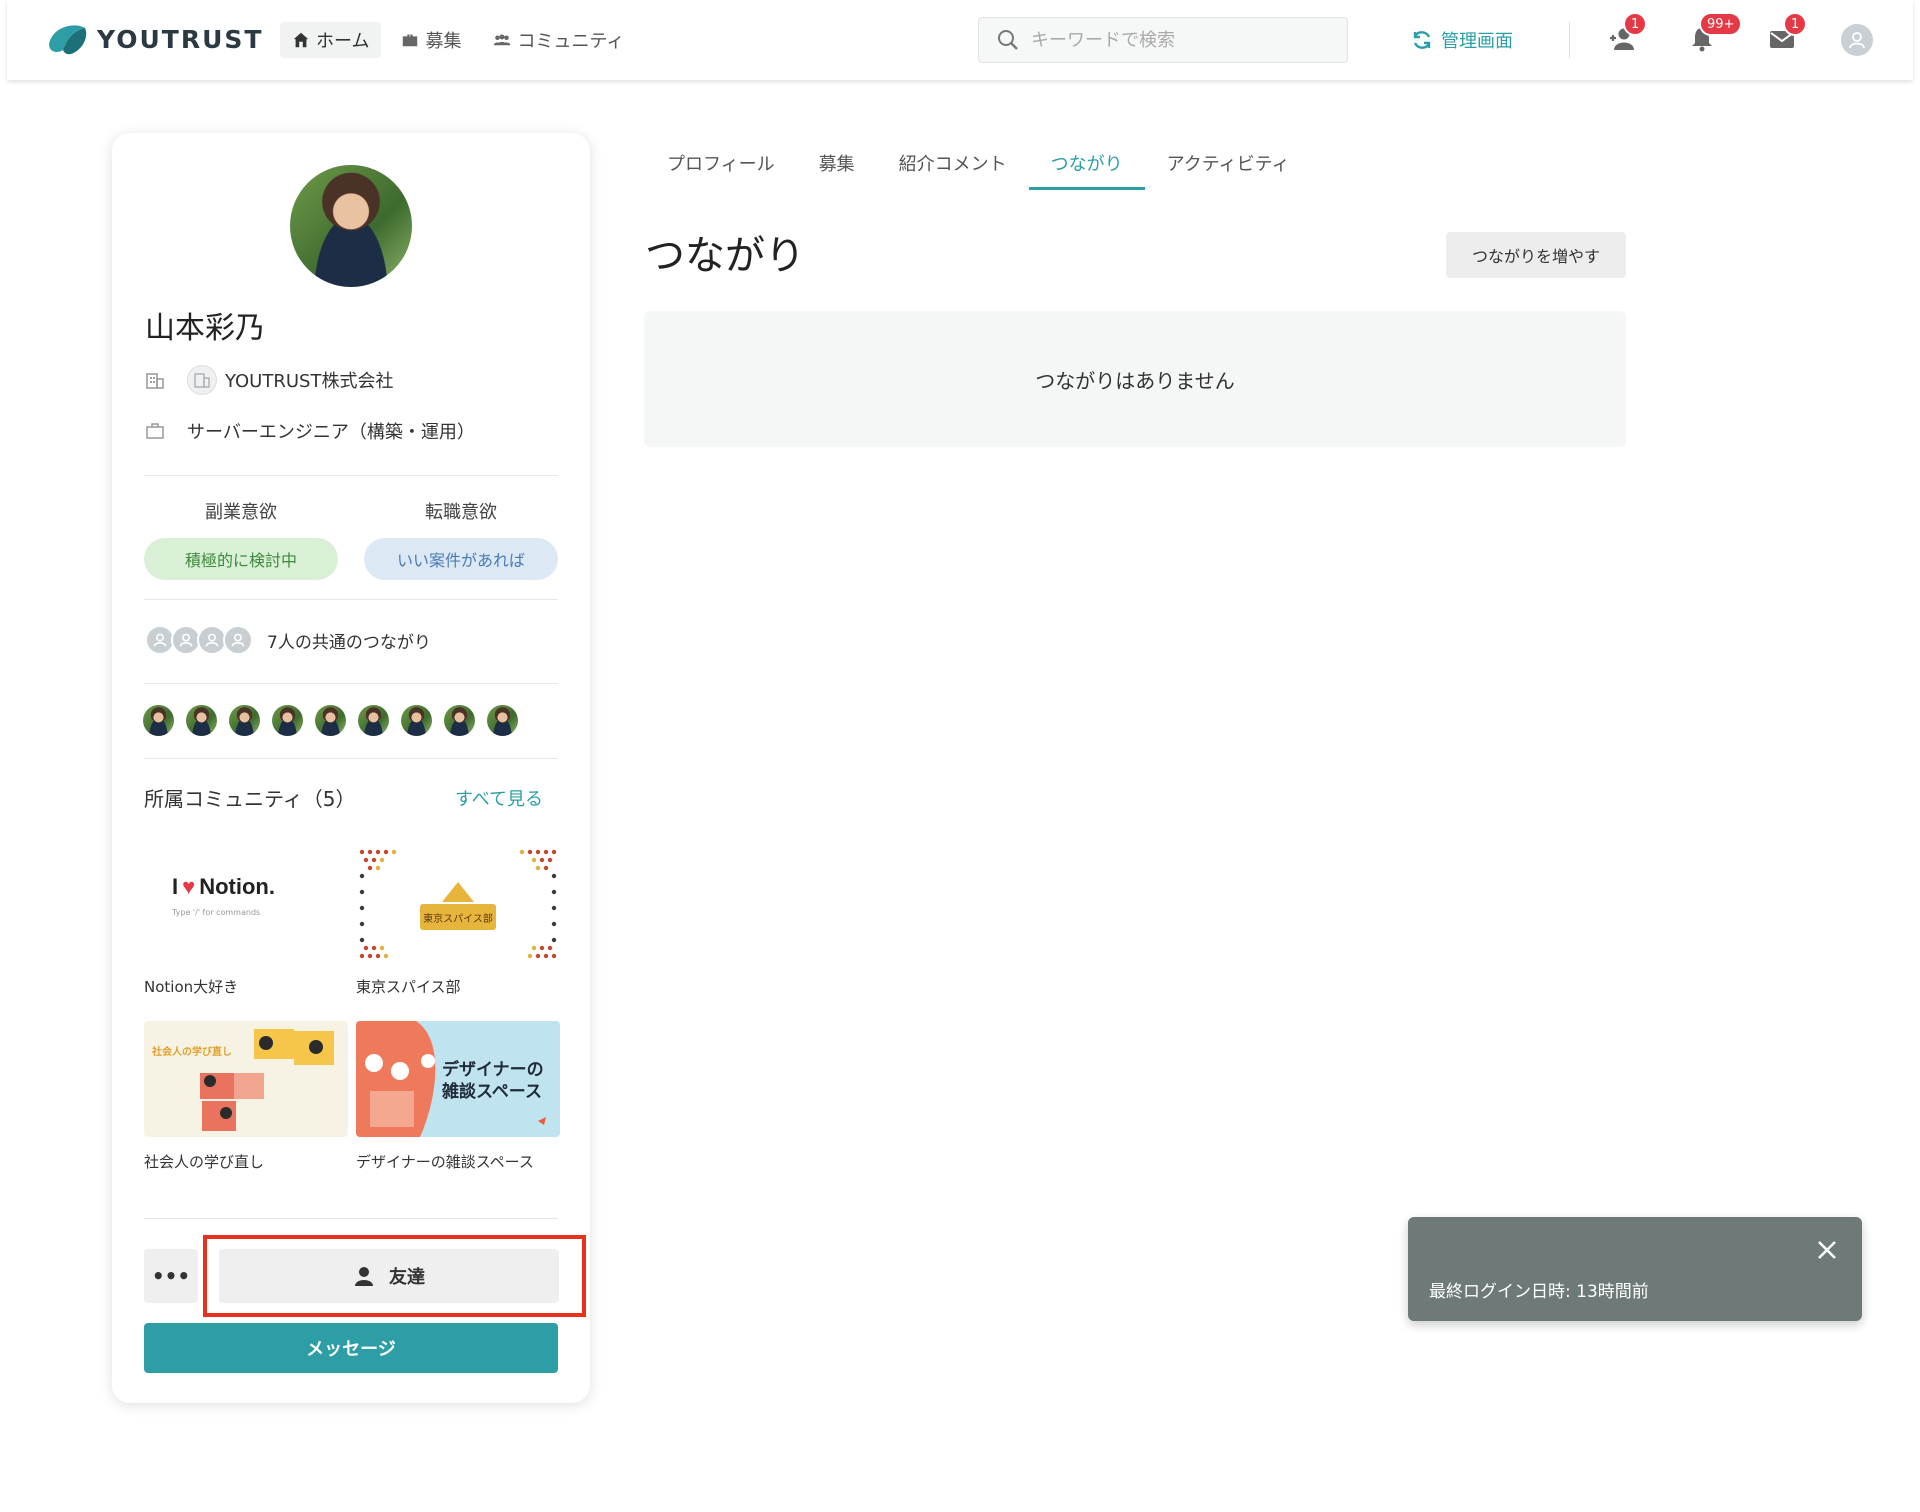  I want to click on nav-community: コミュニティ, so click(558, 40).